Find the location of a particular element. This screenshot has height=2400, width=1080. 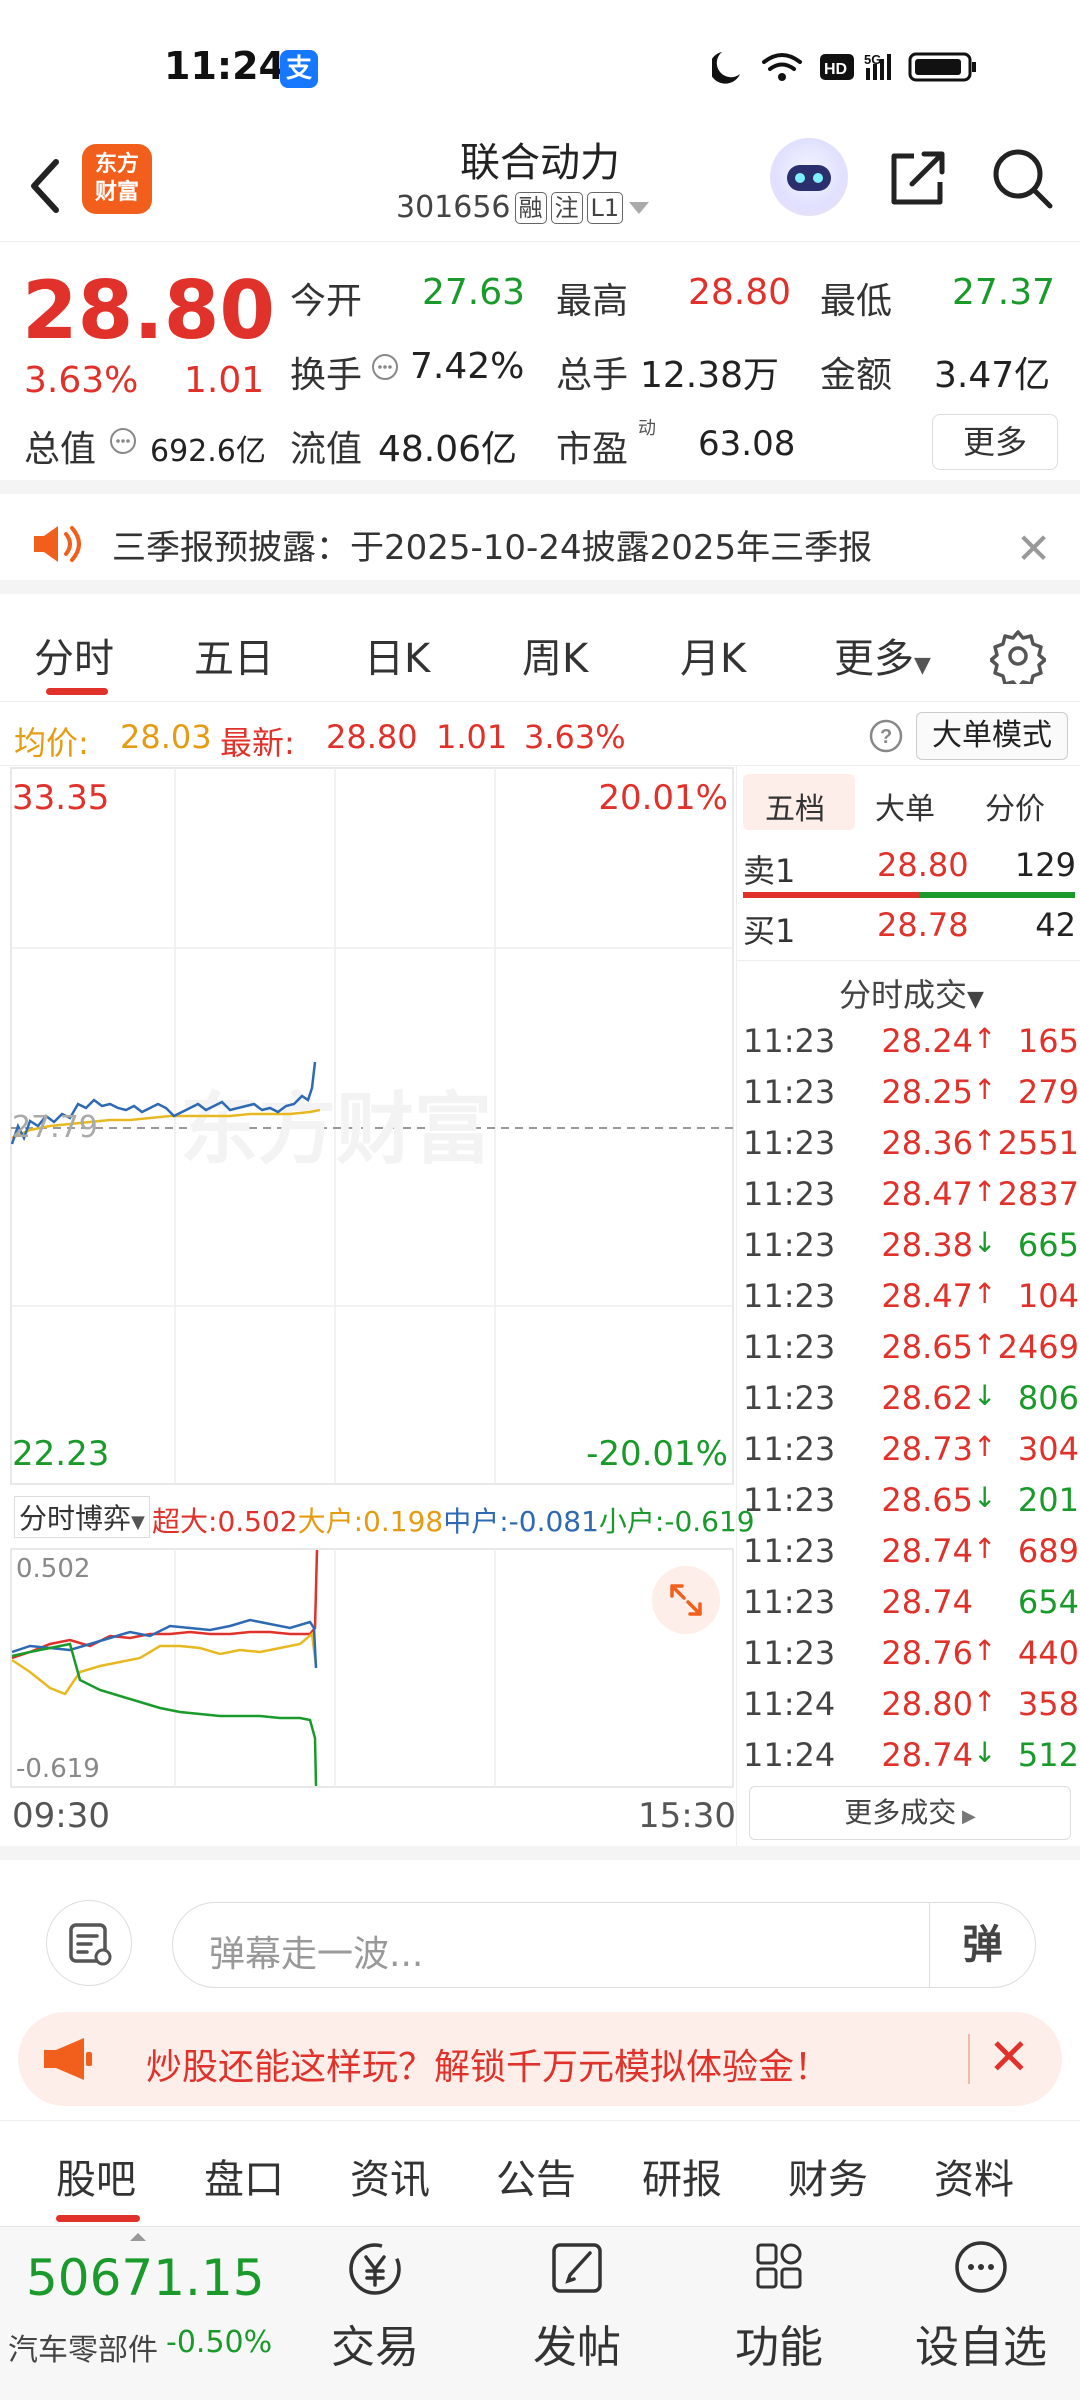

functions-button: 功能 is located at coordinates (779, 2307).